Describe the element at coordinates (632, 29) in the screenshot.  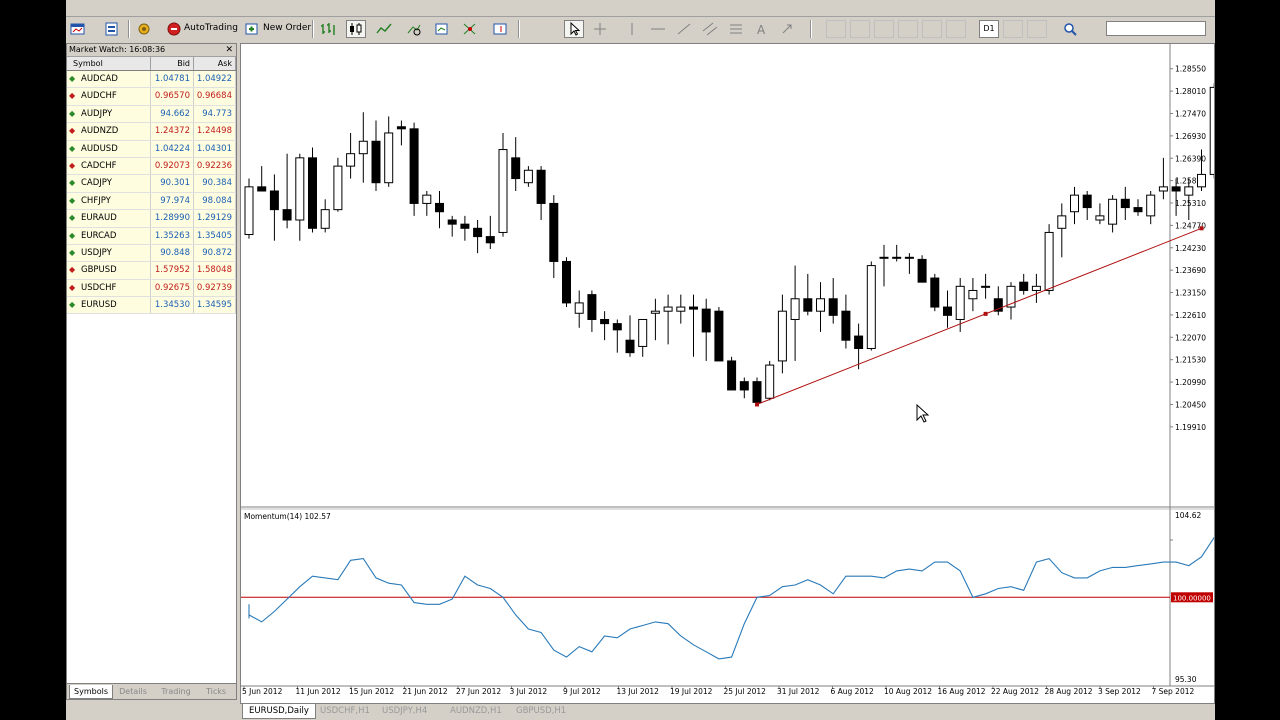
I see `vertical-line-icon` at that location.